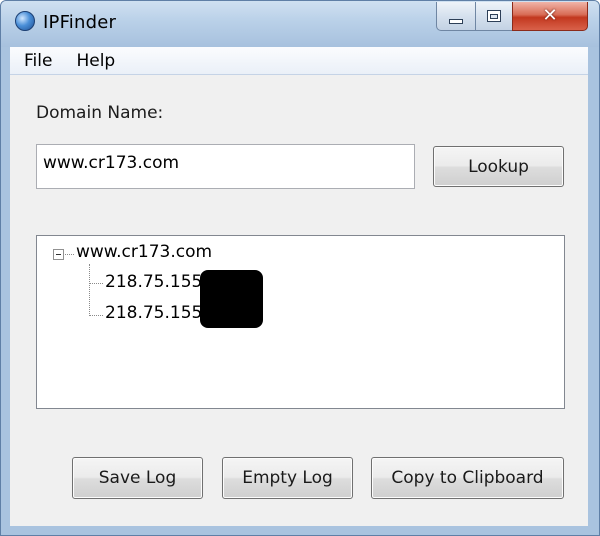 Image resolution: width=600 pixels, height=536 pixels. I want to click on minimize-button, so click(456, 16).